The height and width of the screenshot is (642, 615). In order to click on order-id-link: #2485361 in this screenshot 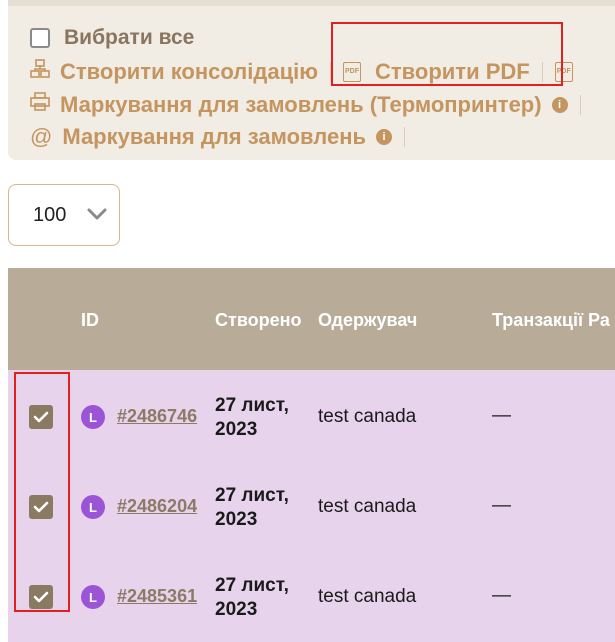, I will do `click(157, 596)`.